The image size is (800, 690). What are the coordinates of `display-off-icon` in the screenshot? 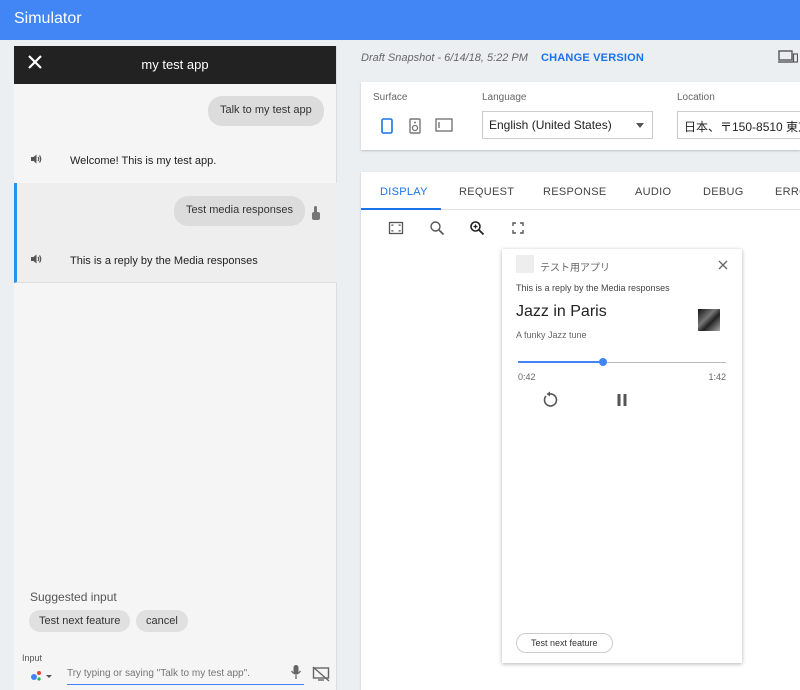 It's located at (321, 674).